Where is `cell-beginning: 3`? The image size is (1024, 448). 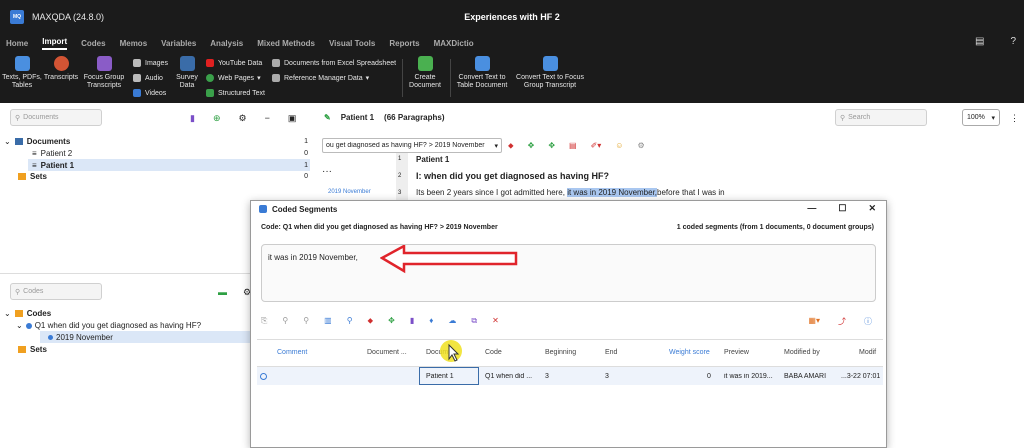 cell-beginning: 3 is located at coordinates (547, 376).